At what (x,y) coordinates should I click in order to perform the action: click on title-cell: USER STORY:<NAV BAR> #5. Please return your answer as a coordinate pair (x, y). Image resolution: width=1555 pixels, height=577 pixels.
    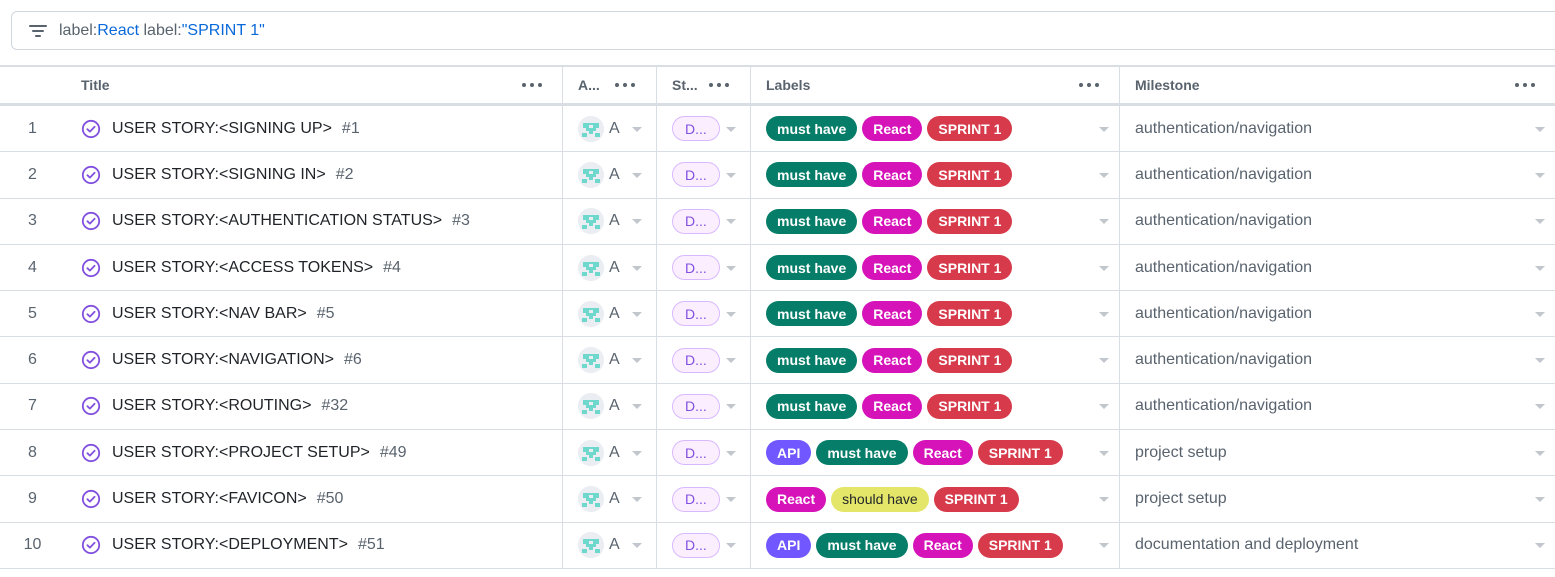
    Looking at the image, I should click on (314, 314).